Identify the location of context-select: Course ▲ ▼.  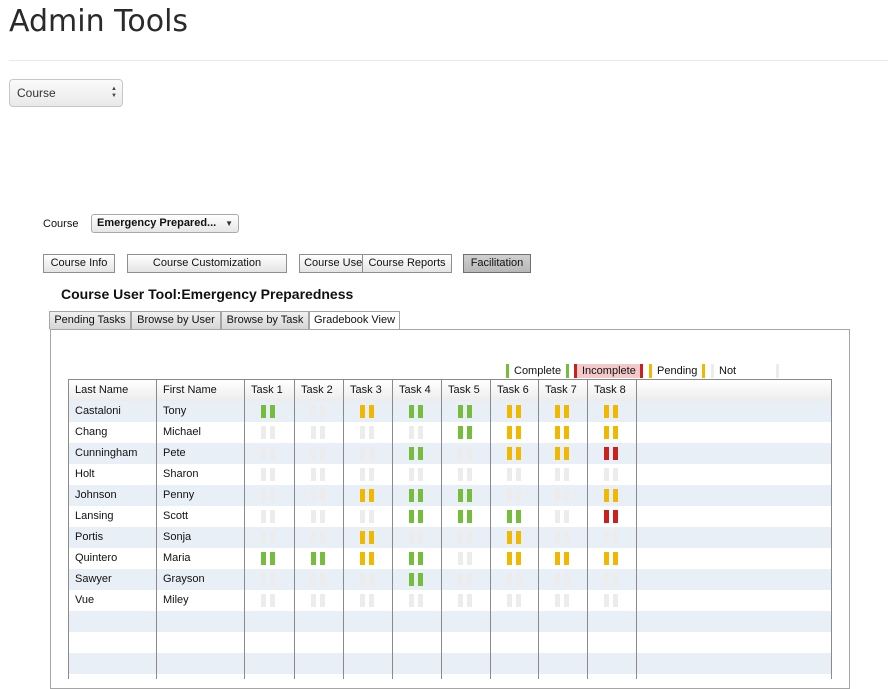
(66, 93).